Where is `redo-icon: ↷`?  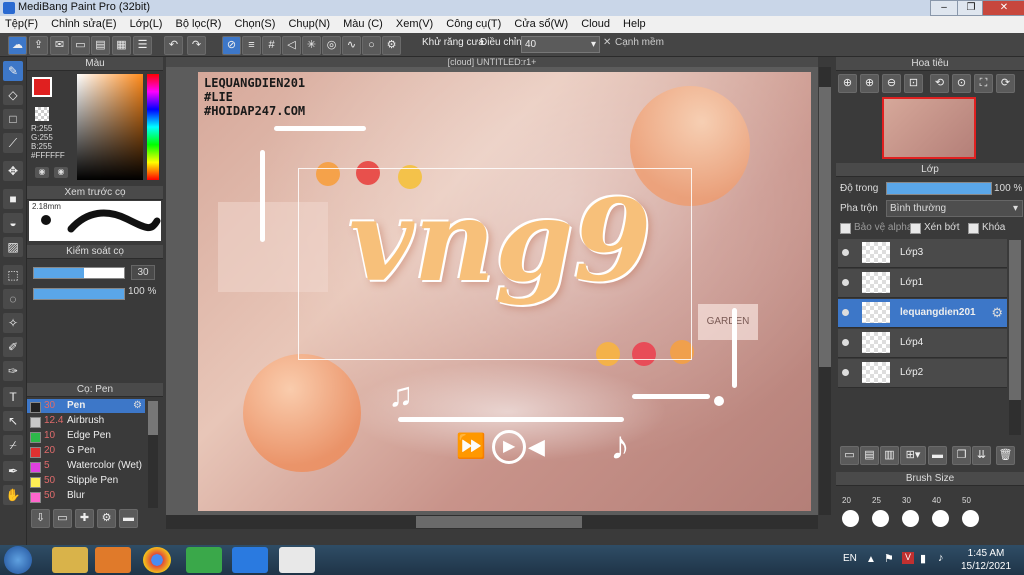 redo-icon: ↷ is located at coordinates (196, 45).